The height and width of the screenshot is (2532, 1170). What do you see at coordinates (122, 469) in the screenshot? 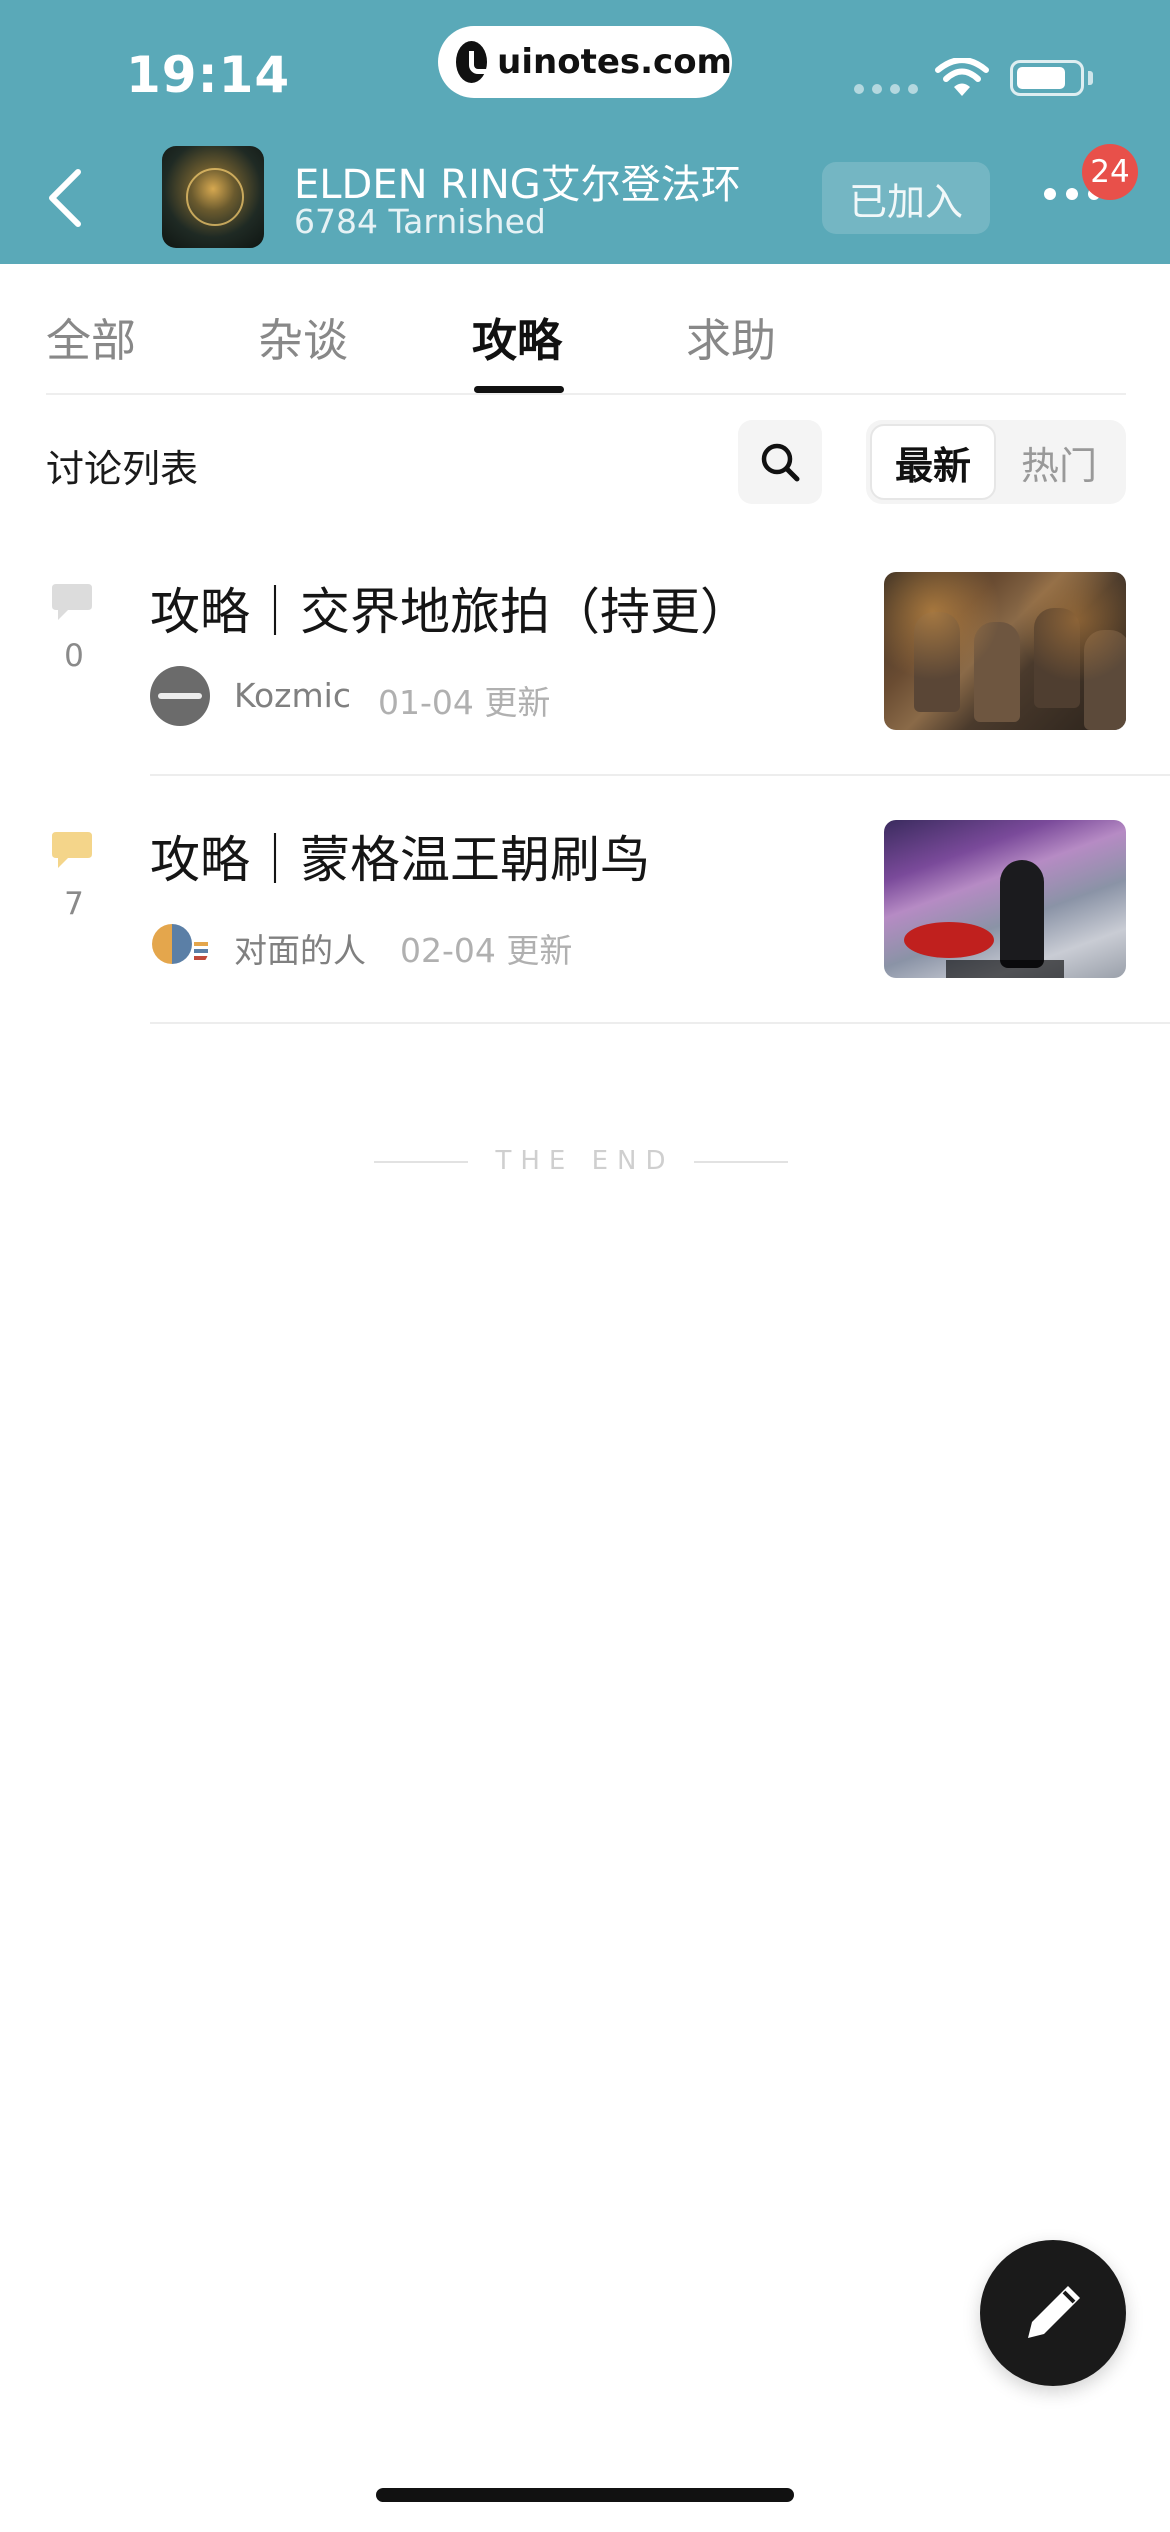
I see `list-title: 讨论列表` at bounding box center [122, 469].